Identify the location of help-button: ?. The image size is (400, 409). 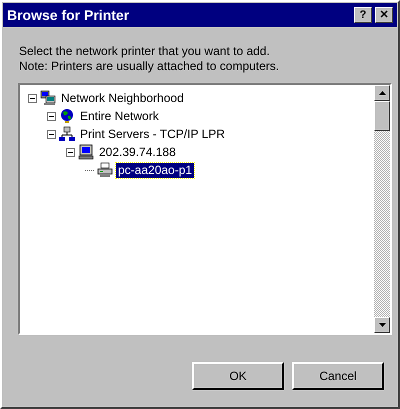
(363, 15).